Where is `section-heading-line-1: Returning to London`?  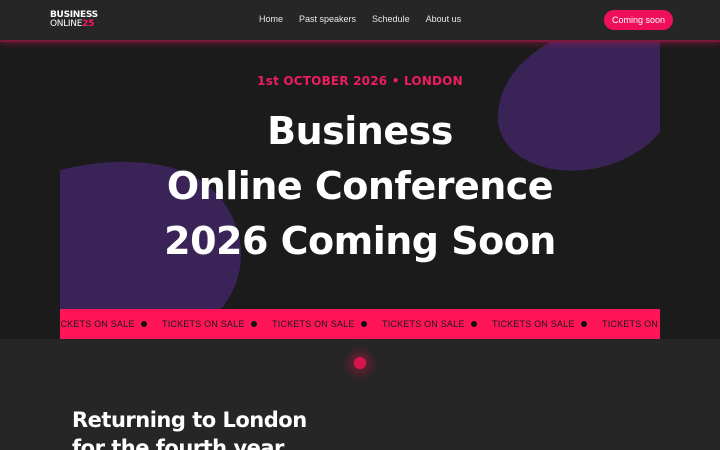 section-heading-line-1: Returning to London is located at coordinates (189, 420).